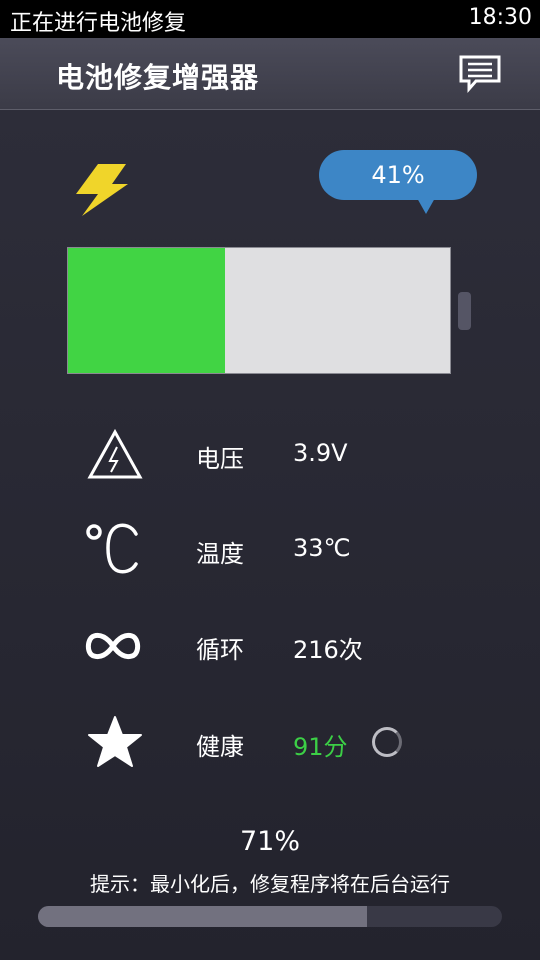 The width and height of the screenshot is (540, 960). I want to click on repair-tip: 提示：最小化后，修复程序将在后台运行, so click(270, 884).